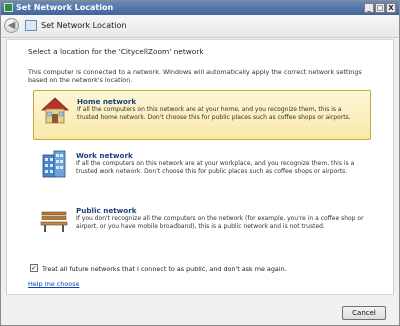  I want to click on wizard-title: Set Network Location, so click(84, 25).